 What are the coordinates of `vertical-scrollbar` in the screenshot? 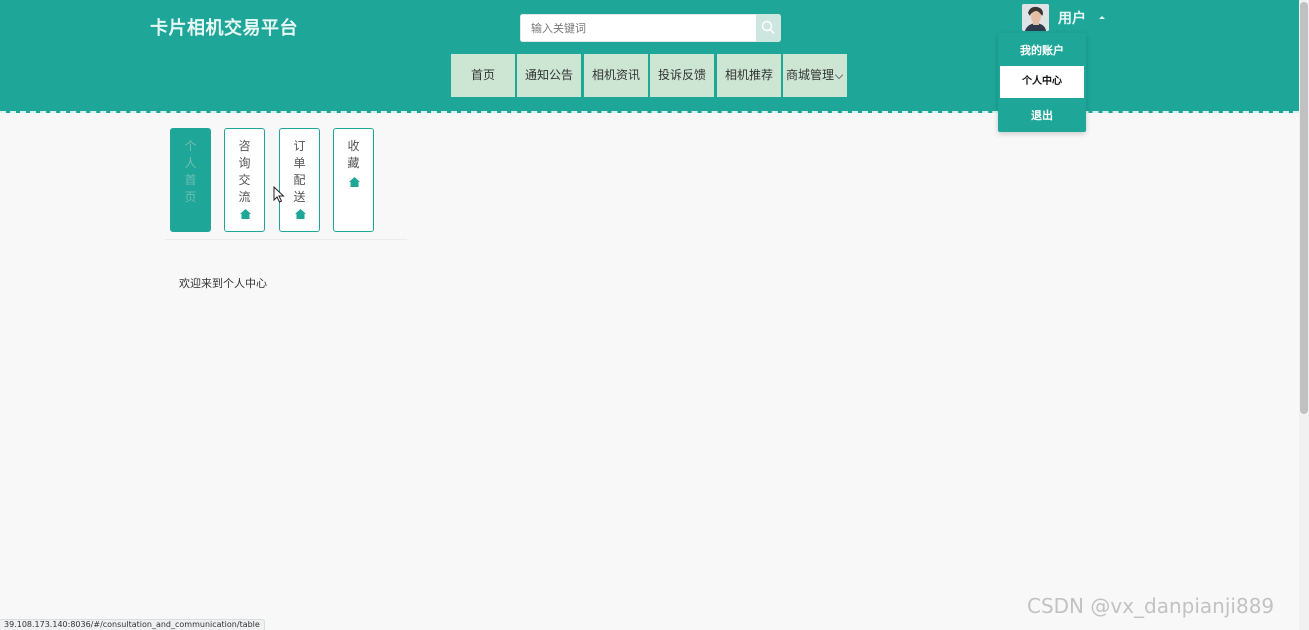 It's located at (1304, 315).